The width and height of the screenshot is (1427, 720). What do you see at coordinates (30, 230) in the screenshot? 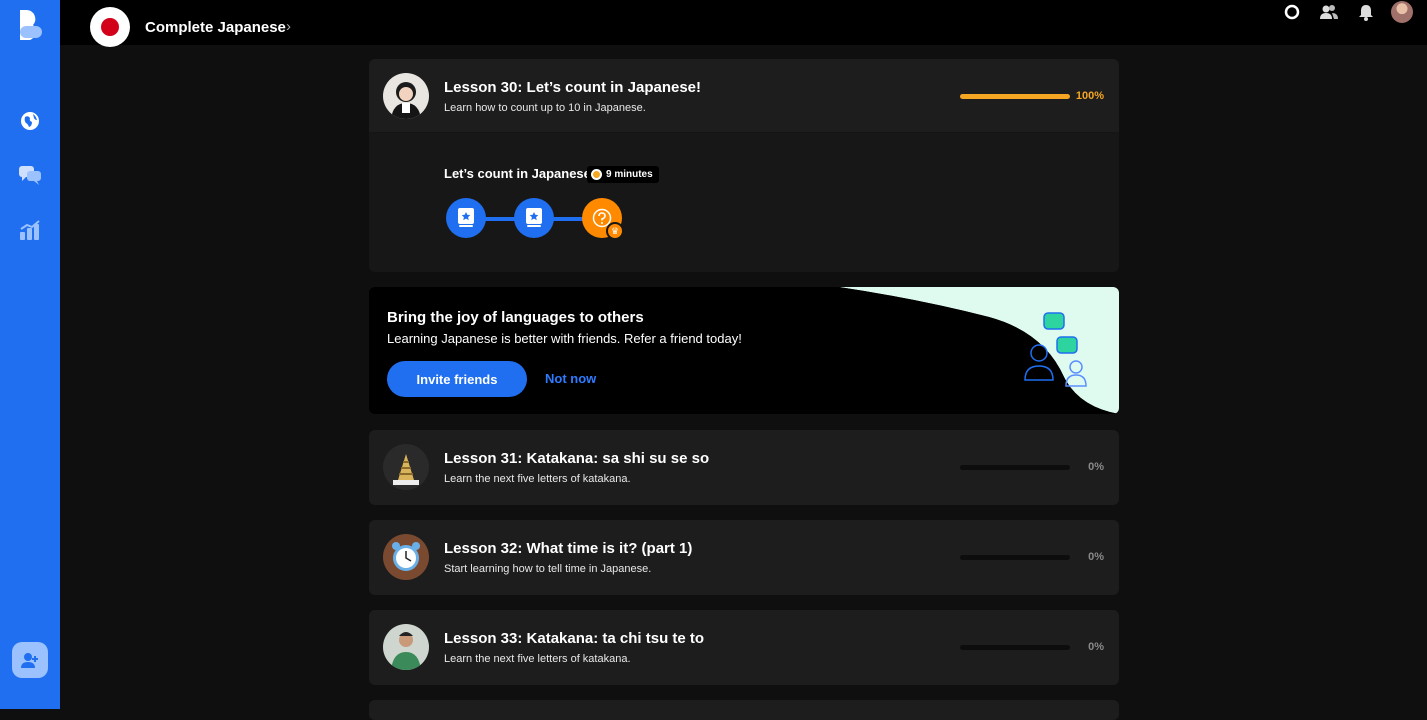
I see `stats-icon` at bounding box center [30, 230].